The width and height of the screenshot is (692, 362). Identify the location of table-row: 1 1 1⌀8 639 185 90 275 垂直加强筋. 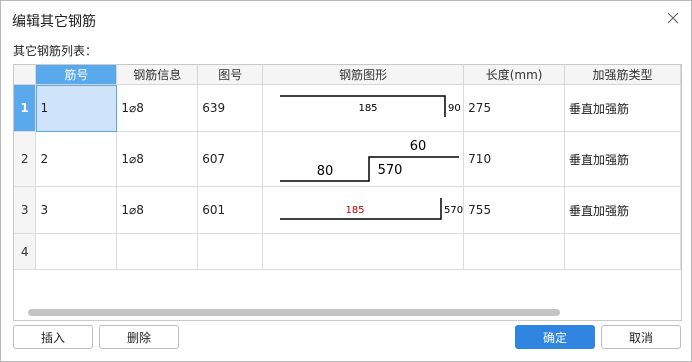
(347, 108).